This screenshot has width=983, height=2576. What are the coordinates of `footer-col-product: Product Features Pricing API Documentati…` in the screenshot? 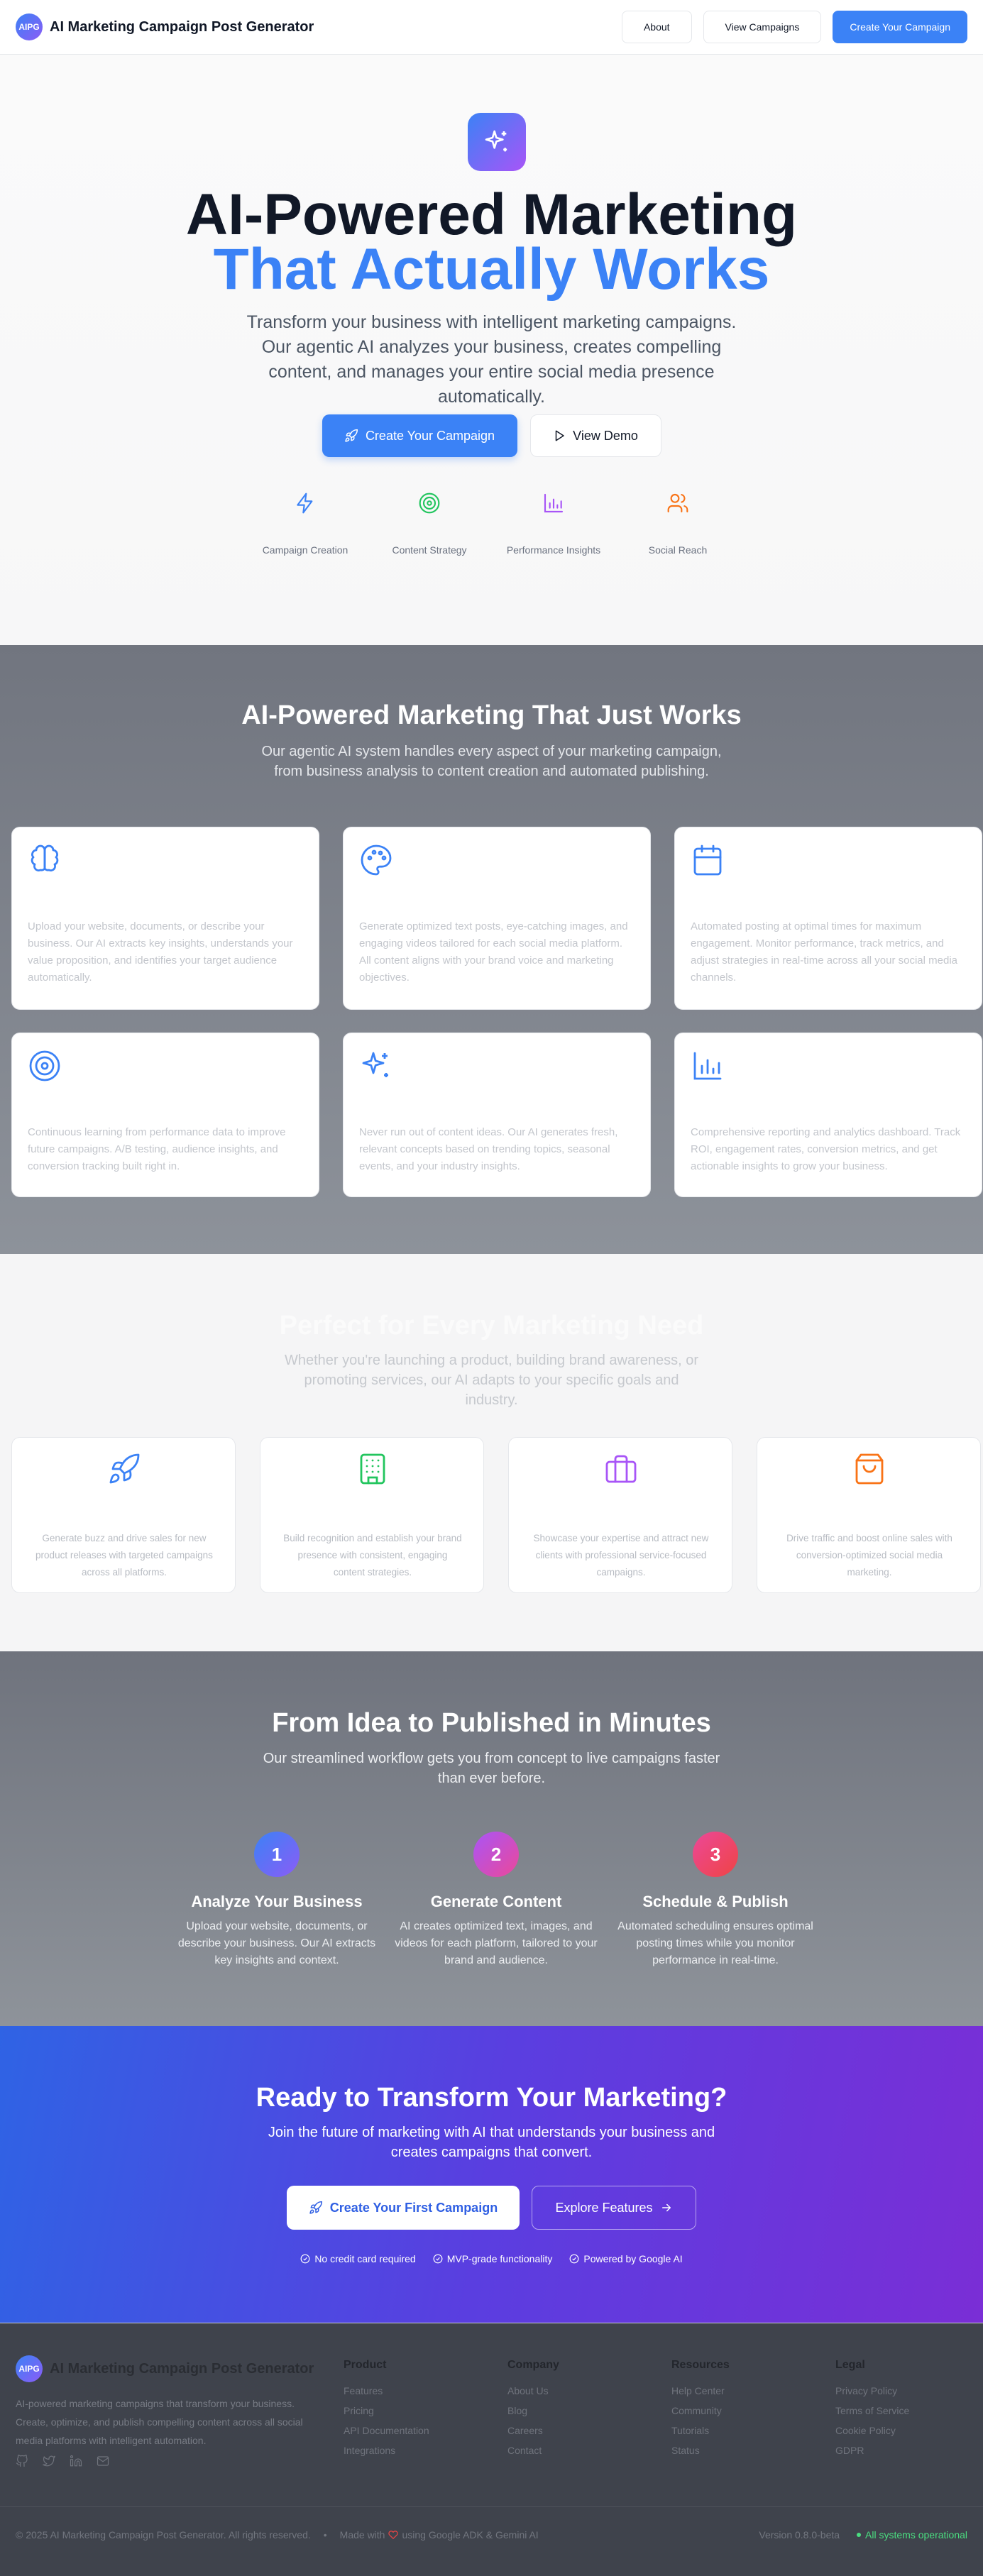 It's located at (386, 2411).